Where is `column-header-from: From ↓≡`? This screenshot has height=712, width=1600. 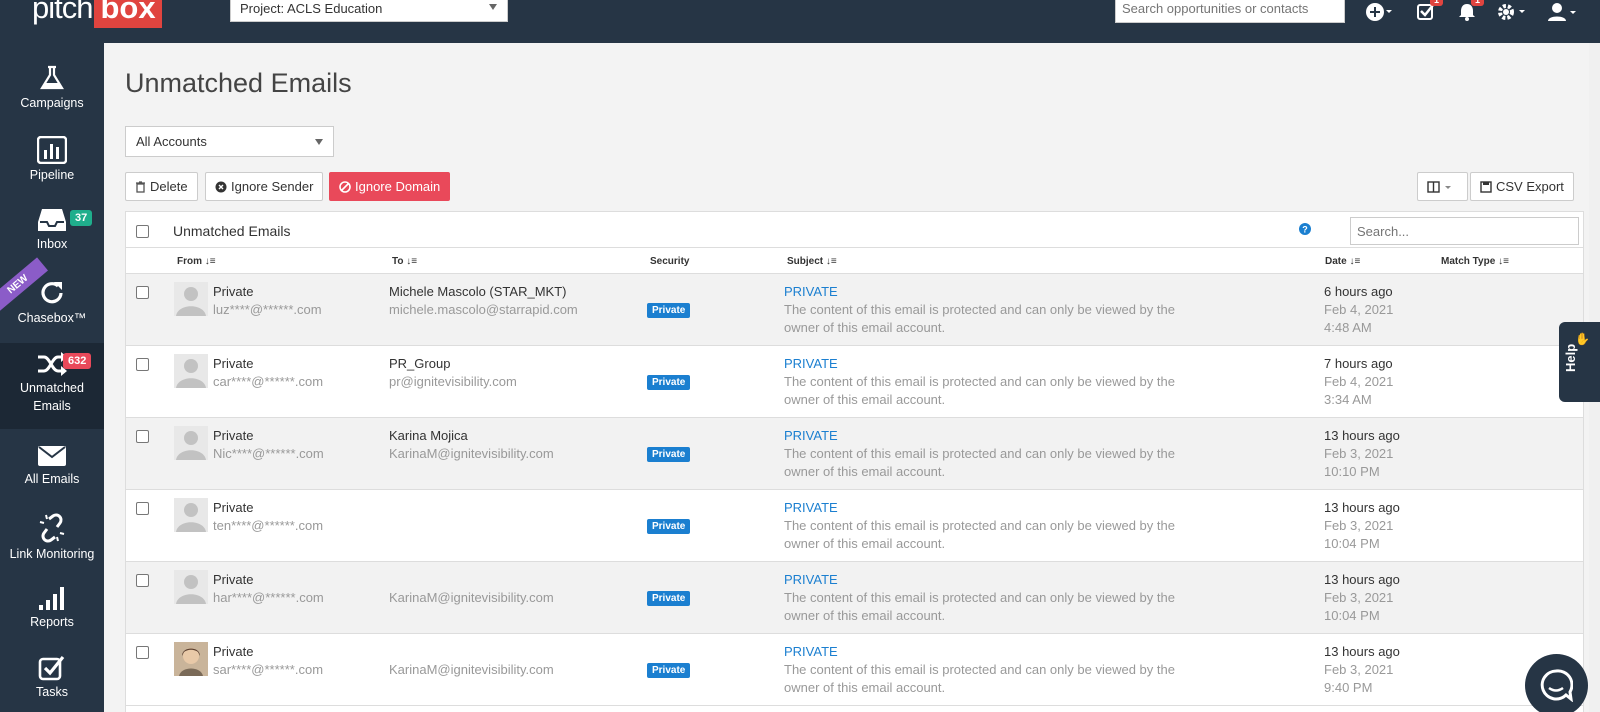 column-header-from: From ↓≡ is located at coordinates (196, 261).